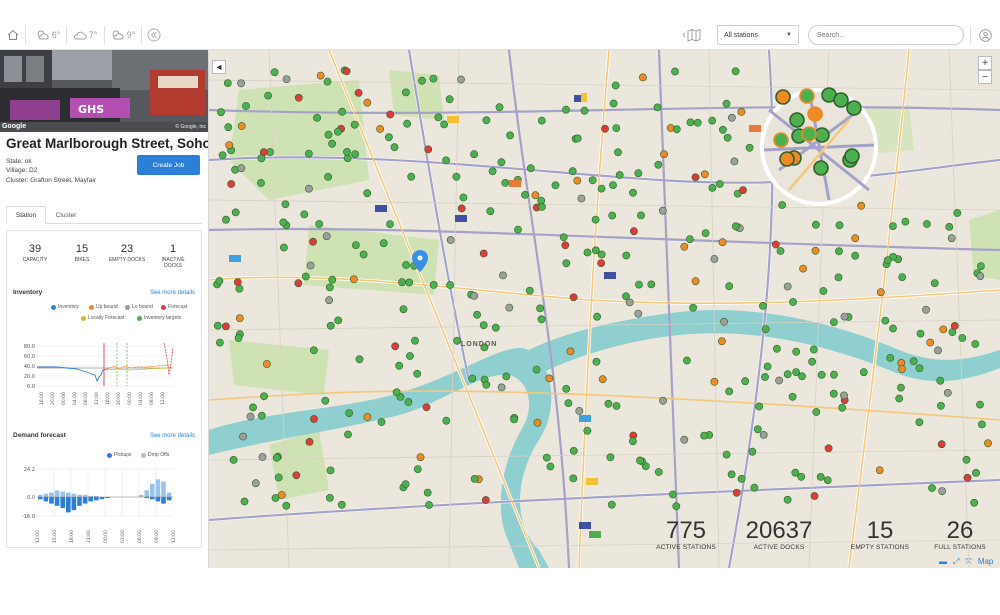 The width and height of the screenshot is (1000, 615). What do you see at coordinates (66, 215) in the screenshot?
I see `tab-cluster: Cluster` at bounding box center [66, 215].